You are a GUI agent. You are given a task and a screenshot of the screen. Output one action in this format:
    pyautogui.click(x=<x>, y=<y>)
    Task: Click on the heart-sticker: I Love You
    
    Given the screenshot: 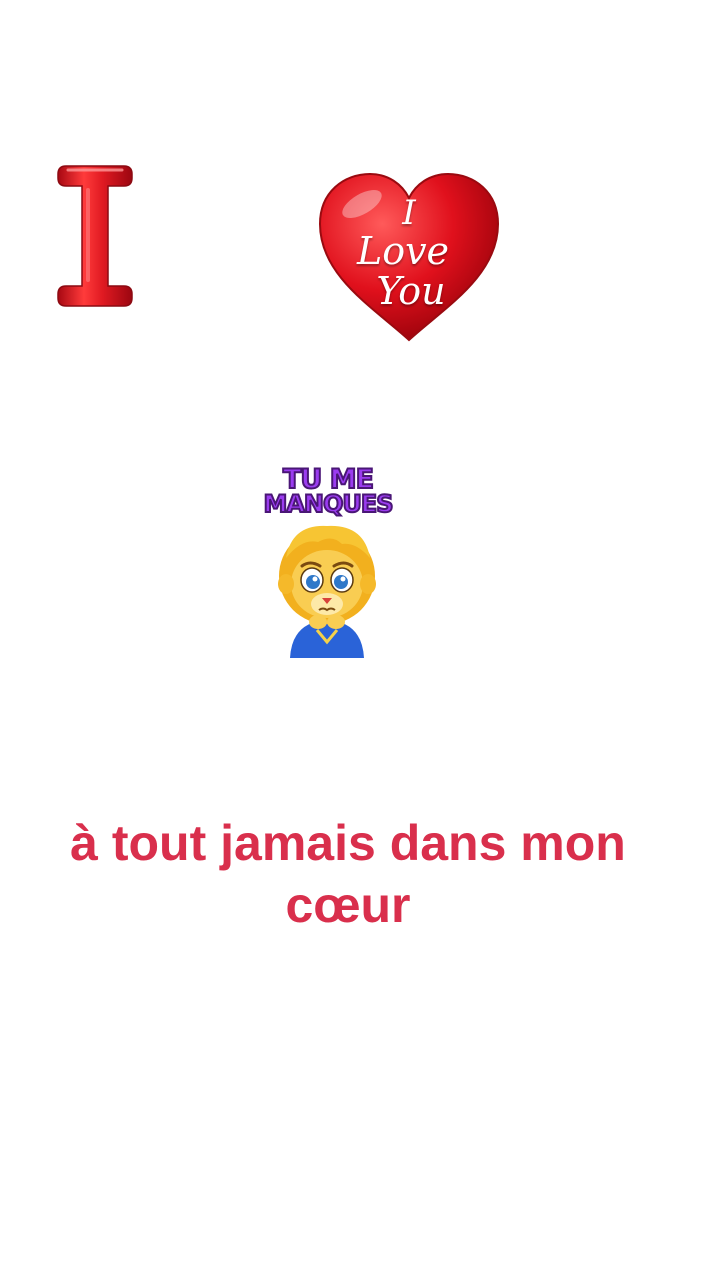 What is the action you would take?
    pyautogui.click(x=409, y=256)
    